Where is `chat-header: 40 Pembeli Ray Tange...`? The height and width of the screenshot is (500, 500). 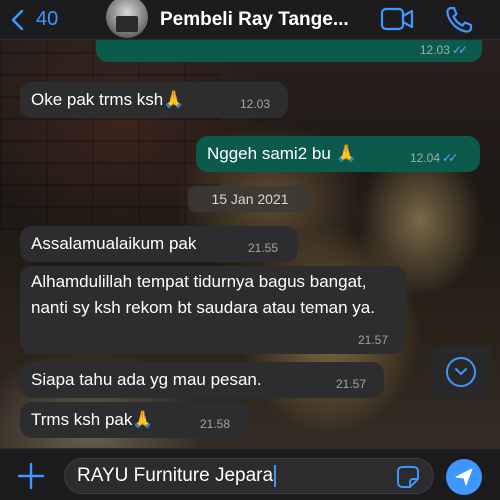 chat-header: 40 Pembeli Ray Tange... is located at coordinates (250, 20).